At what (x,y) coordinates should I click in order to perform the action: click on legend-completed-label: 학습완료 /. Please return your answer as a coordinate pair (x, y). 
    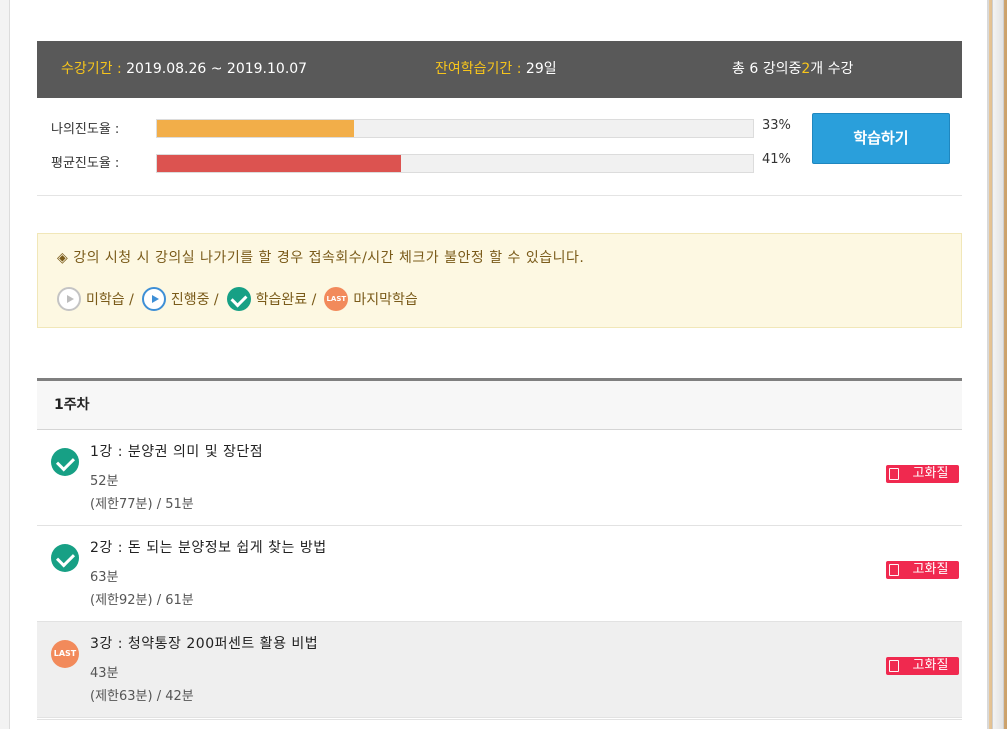
    Looking at the image, I should click on (286, 300).